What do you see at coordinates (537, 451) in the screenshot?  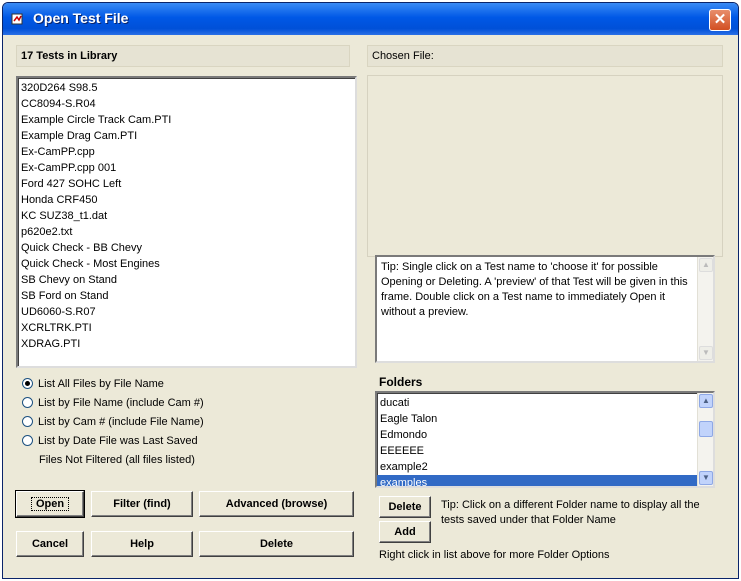 I see `folder-list-item: EEEEEE` at bounding box center [537, 451].